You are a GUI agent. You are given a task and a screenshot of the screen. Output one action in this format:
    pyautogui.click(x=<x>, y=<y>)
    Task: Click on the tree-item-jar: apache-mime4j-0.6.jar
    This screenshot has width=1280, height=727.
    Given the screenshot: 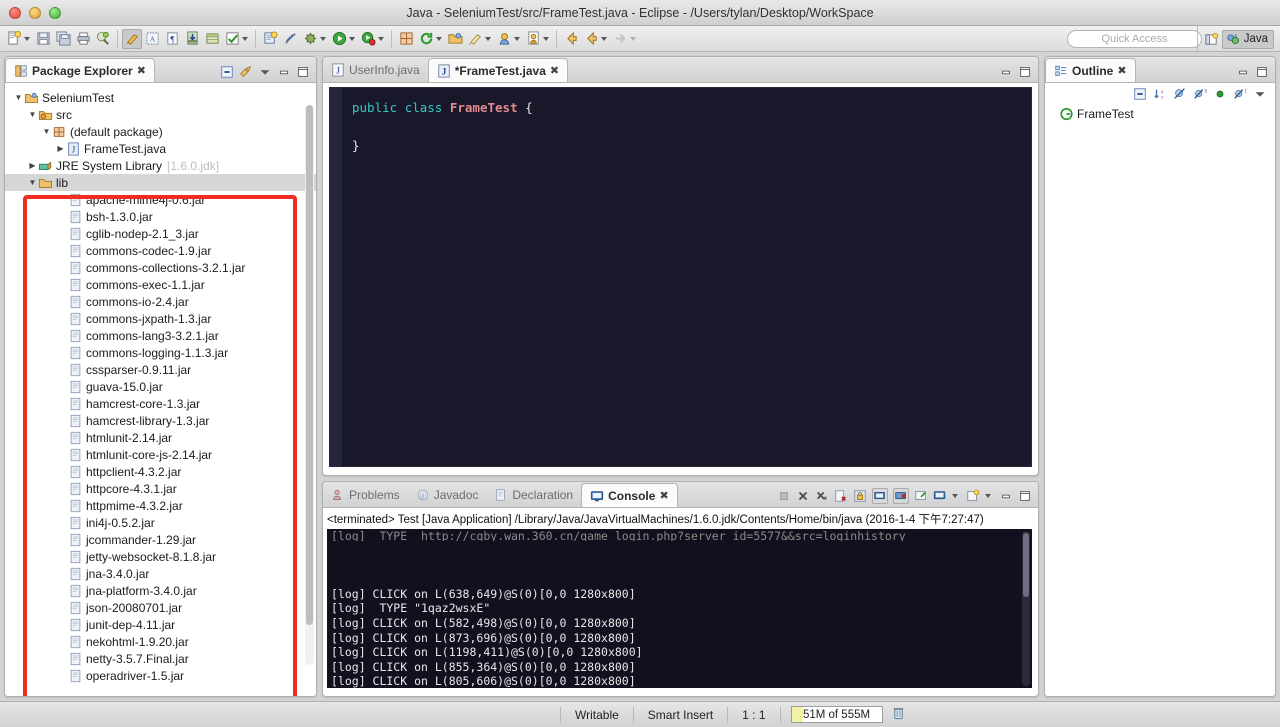 What is the action you would take?
    pyautogui.click(x=160, y=199)
    